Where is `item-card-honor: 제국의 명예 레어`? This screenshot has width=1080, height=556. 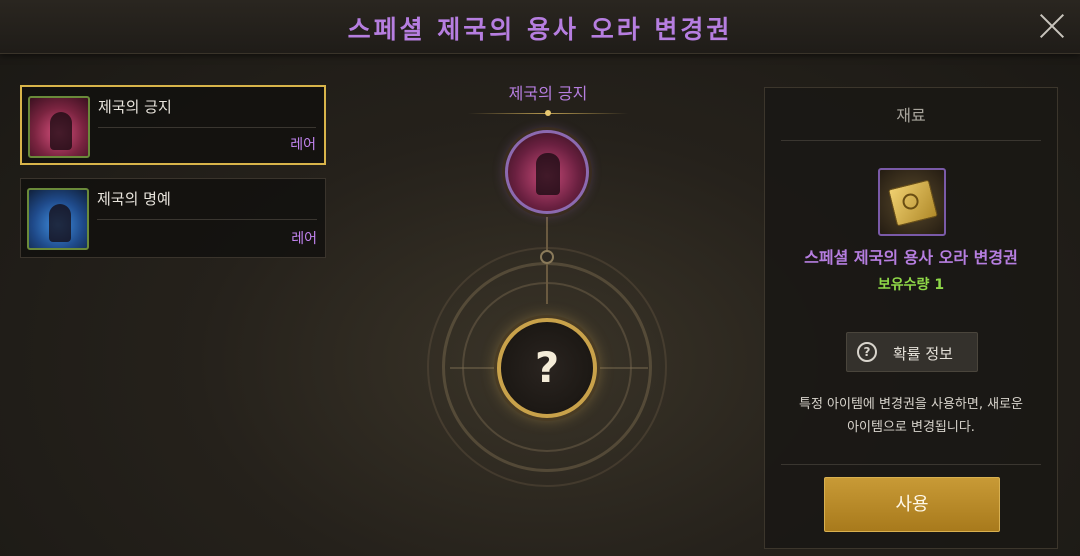
item-card-honor: 제국의 명예 레어 is located at coordinates (173, 218).